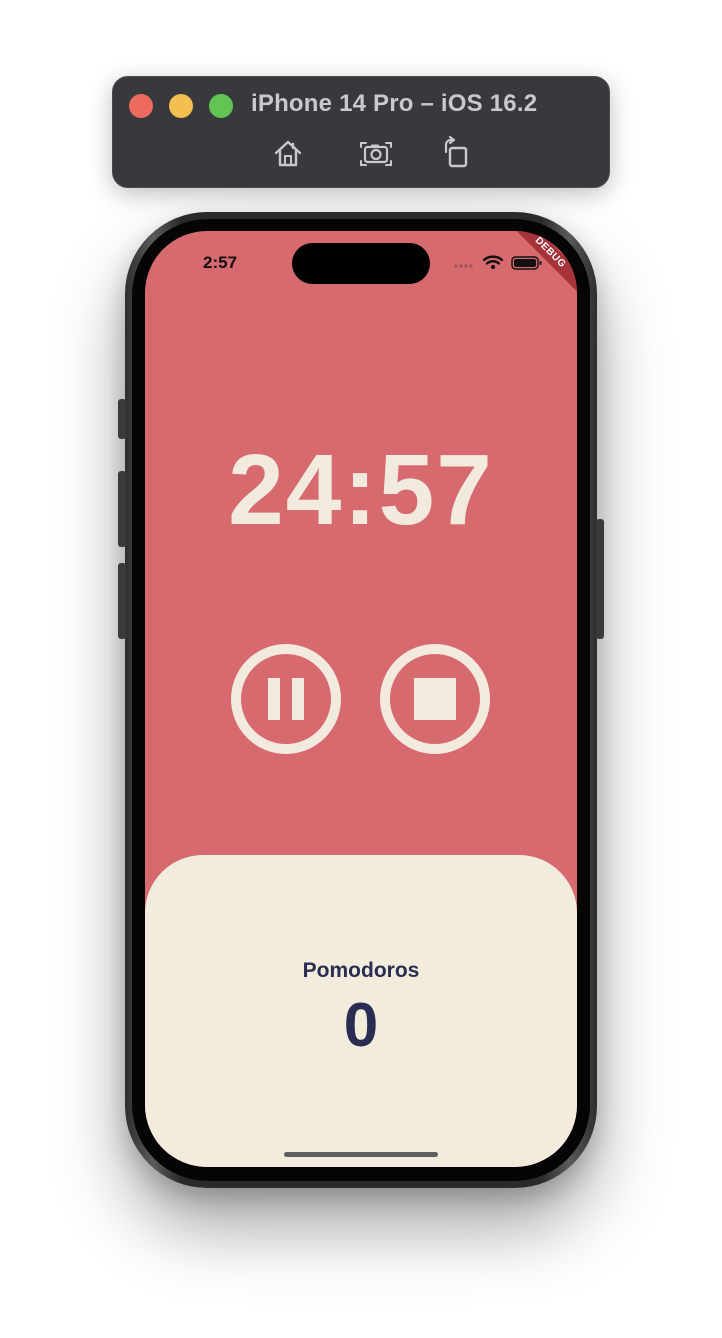 This screenshot has width=722, height=1338. Describe the element at coordinates (463, 266) in the screenshot. I see `signal-icon` at that location.